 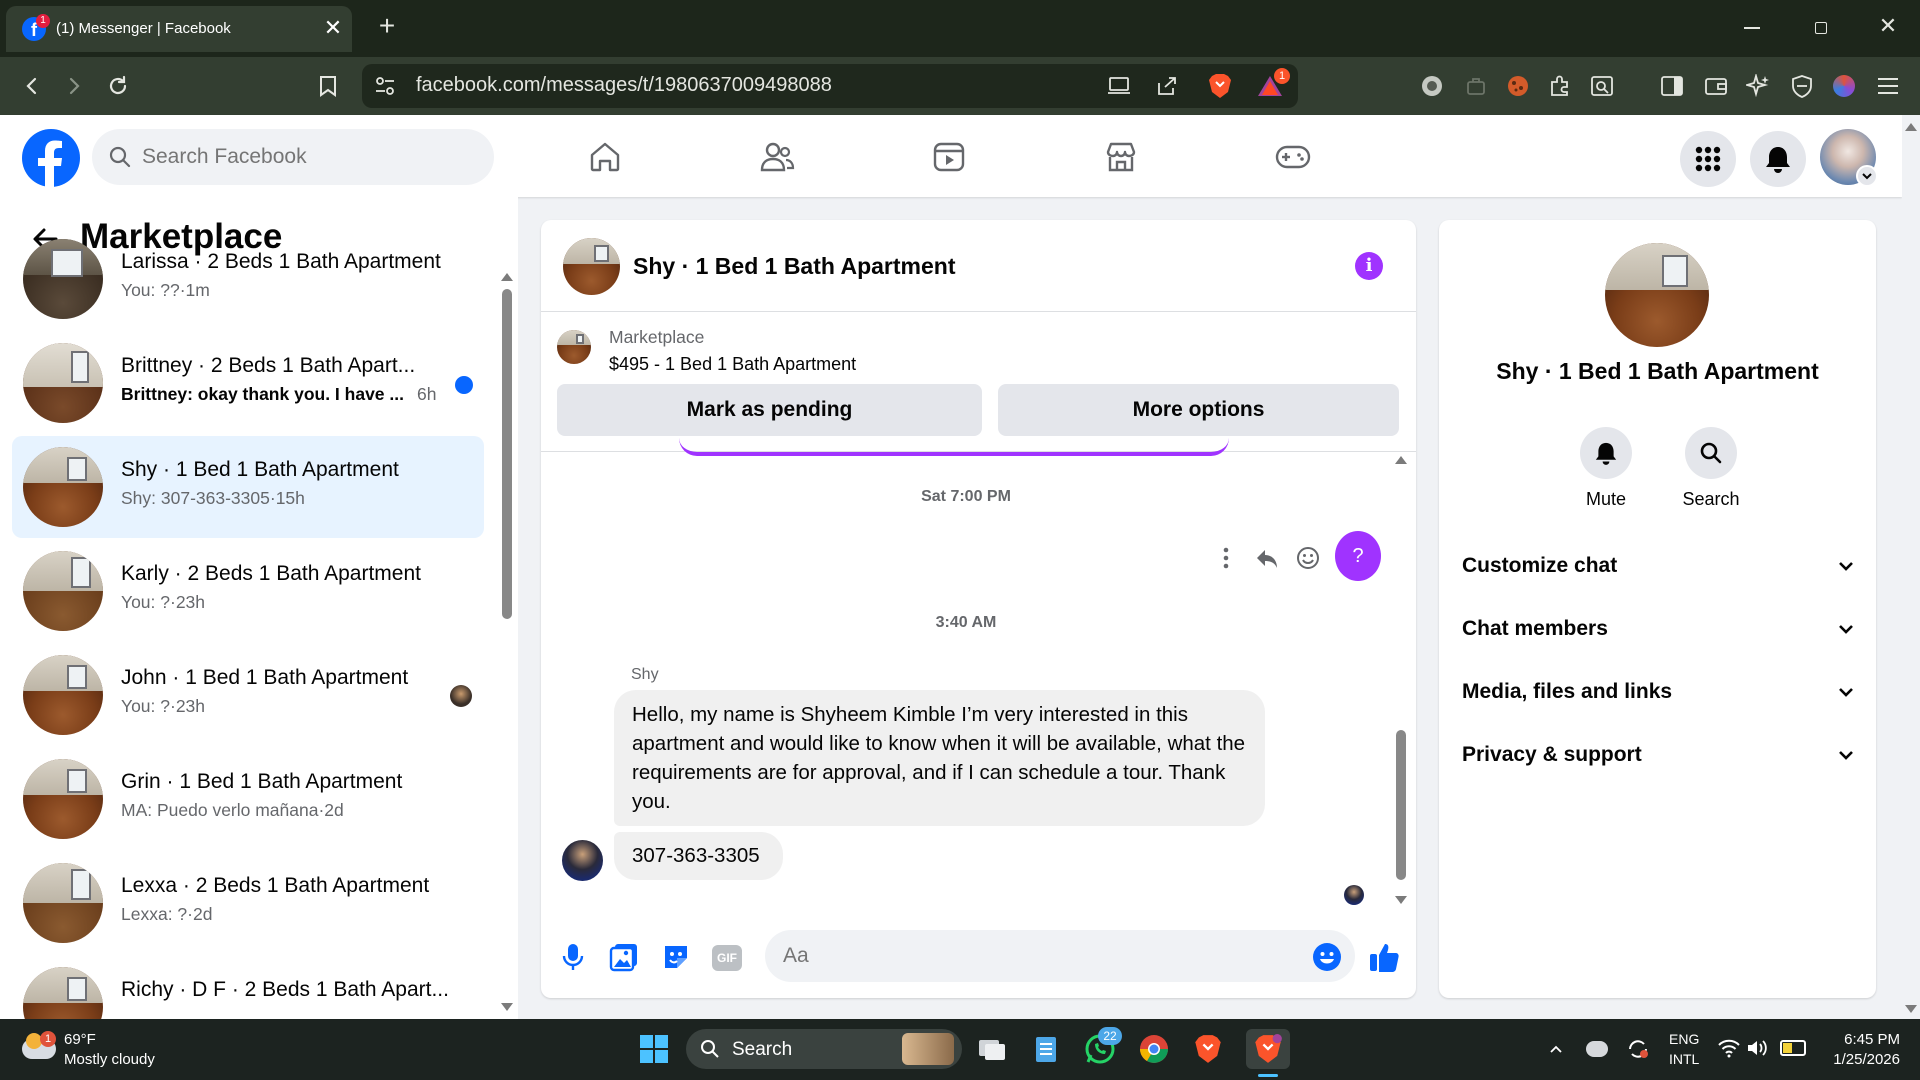 What do you see at coordinates (1856, 1059) in the screenshot?
I see `clock-date: 1/25/2026` at bounding box center [1856, 1059].